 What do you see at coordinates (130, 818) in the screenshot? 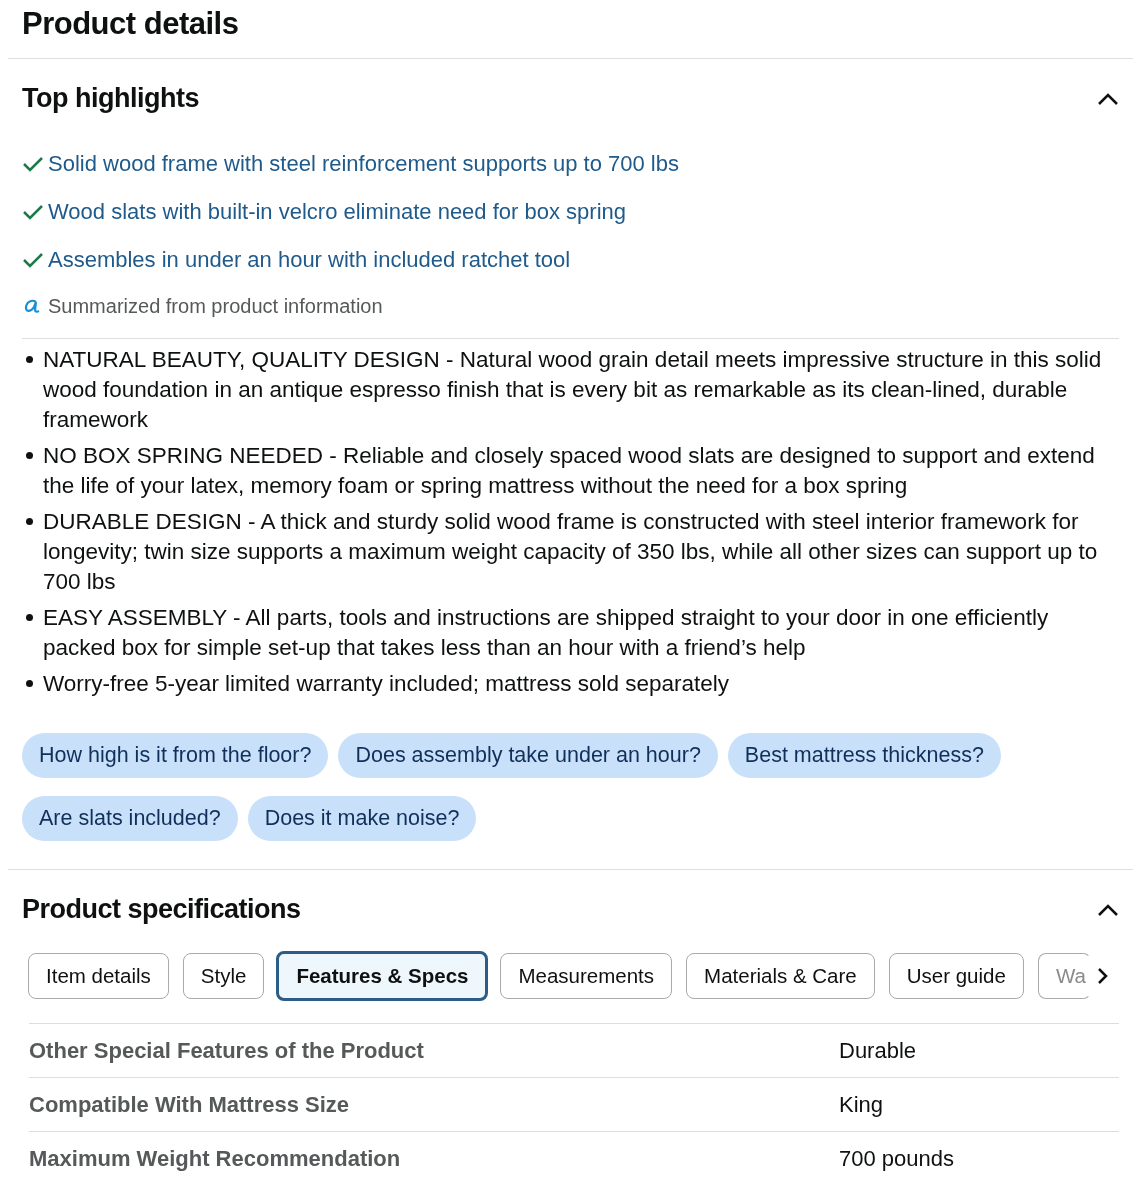
I see `question-chip: Are slats included?` at bounding box center [130, 818].